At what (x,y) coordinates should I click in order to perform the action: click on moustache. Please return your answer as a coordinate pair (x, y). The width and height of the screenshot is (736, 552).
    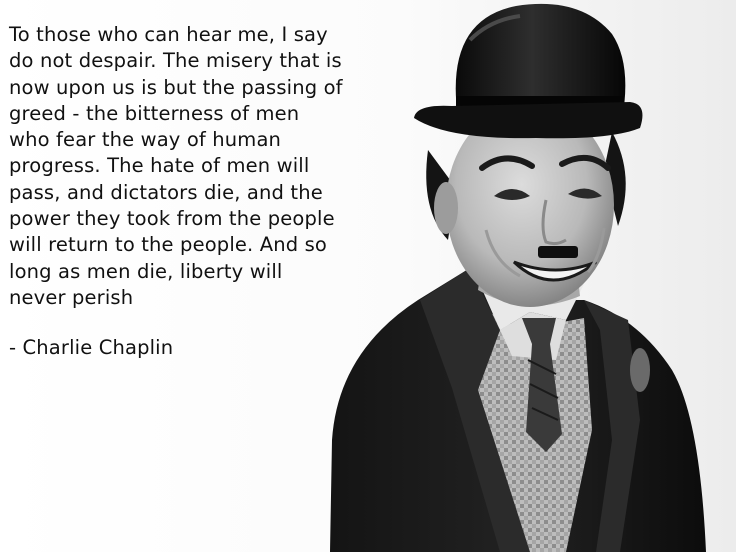
    Looking at the image, I should click on (558, 252).